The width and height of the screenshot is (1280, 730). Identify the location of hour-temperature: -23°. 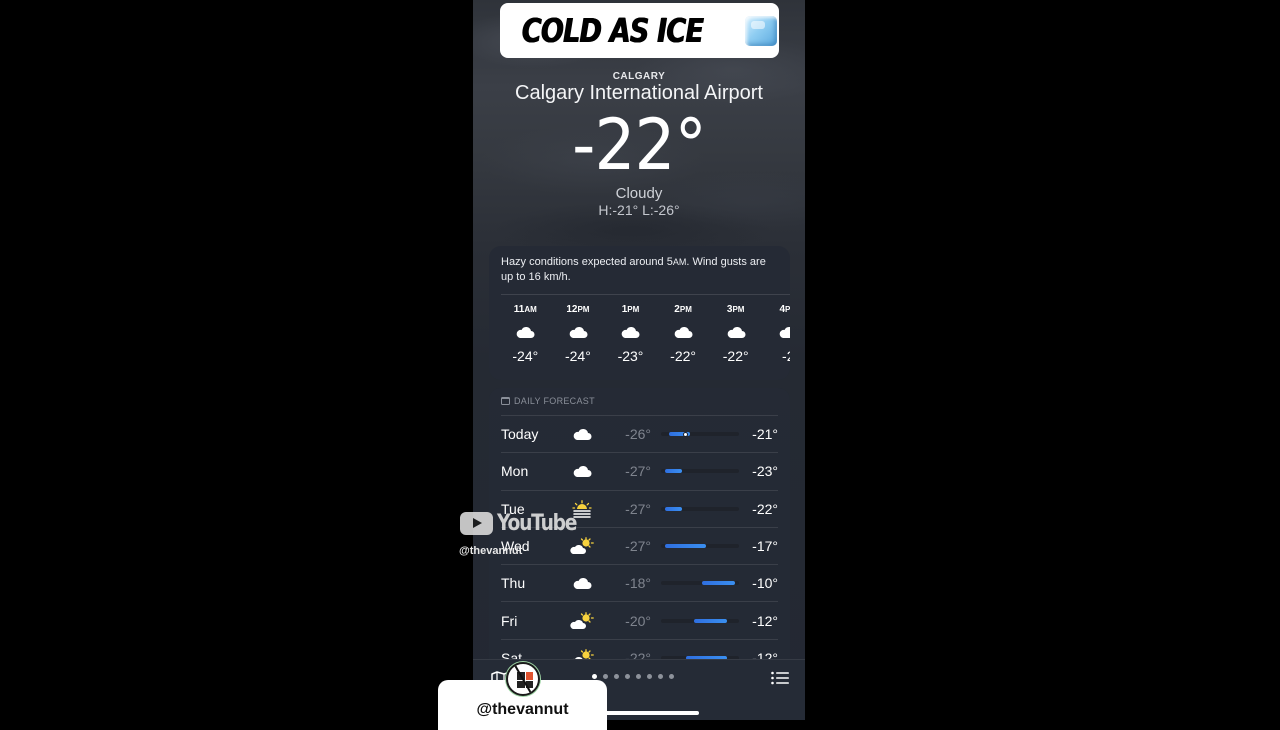
(630, 356).